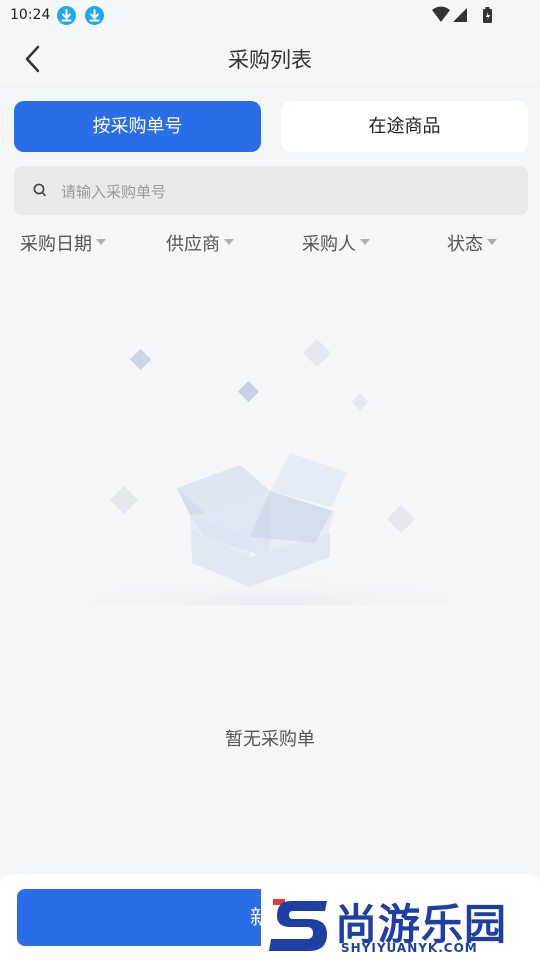 The height and width of the screenshot is (960, 540). Describe the element at coordinates (270, 739) in the screenshot. I see `empty-state-message: 暂无采购单` at that location.